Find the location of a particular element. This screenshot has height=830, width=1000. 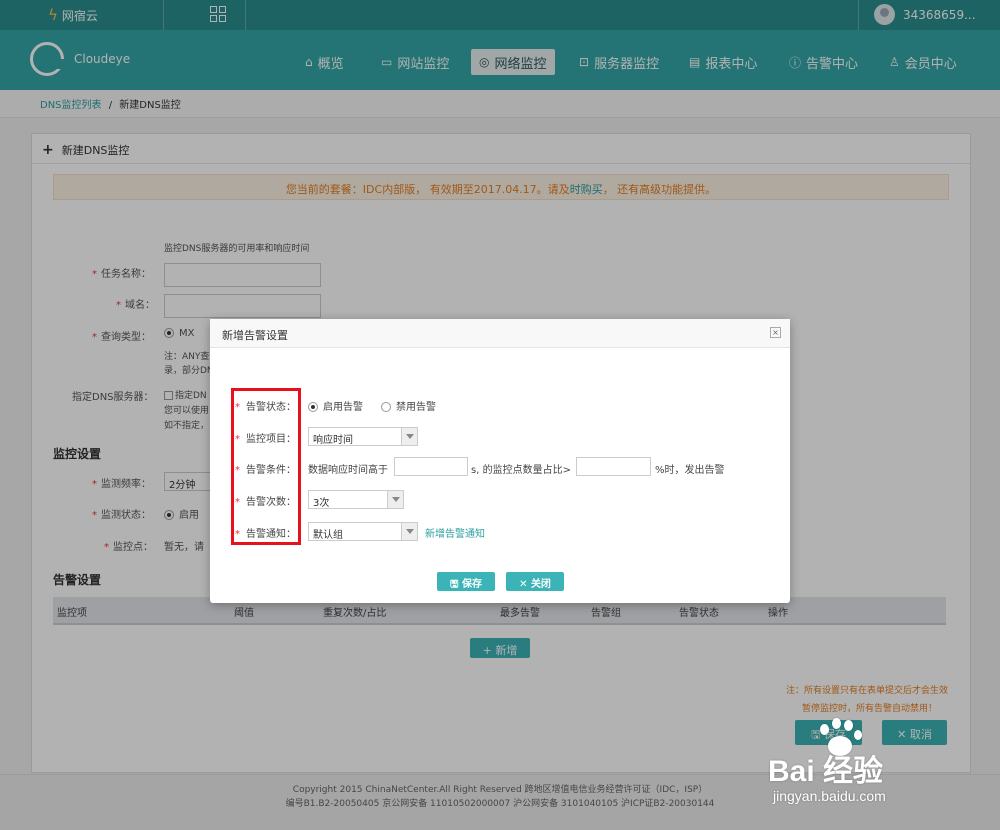

watermark-url: jingyan.baidu.com is located at coordinates (829, 796).